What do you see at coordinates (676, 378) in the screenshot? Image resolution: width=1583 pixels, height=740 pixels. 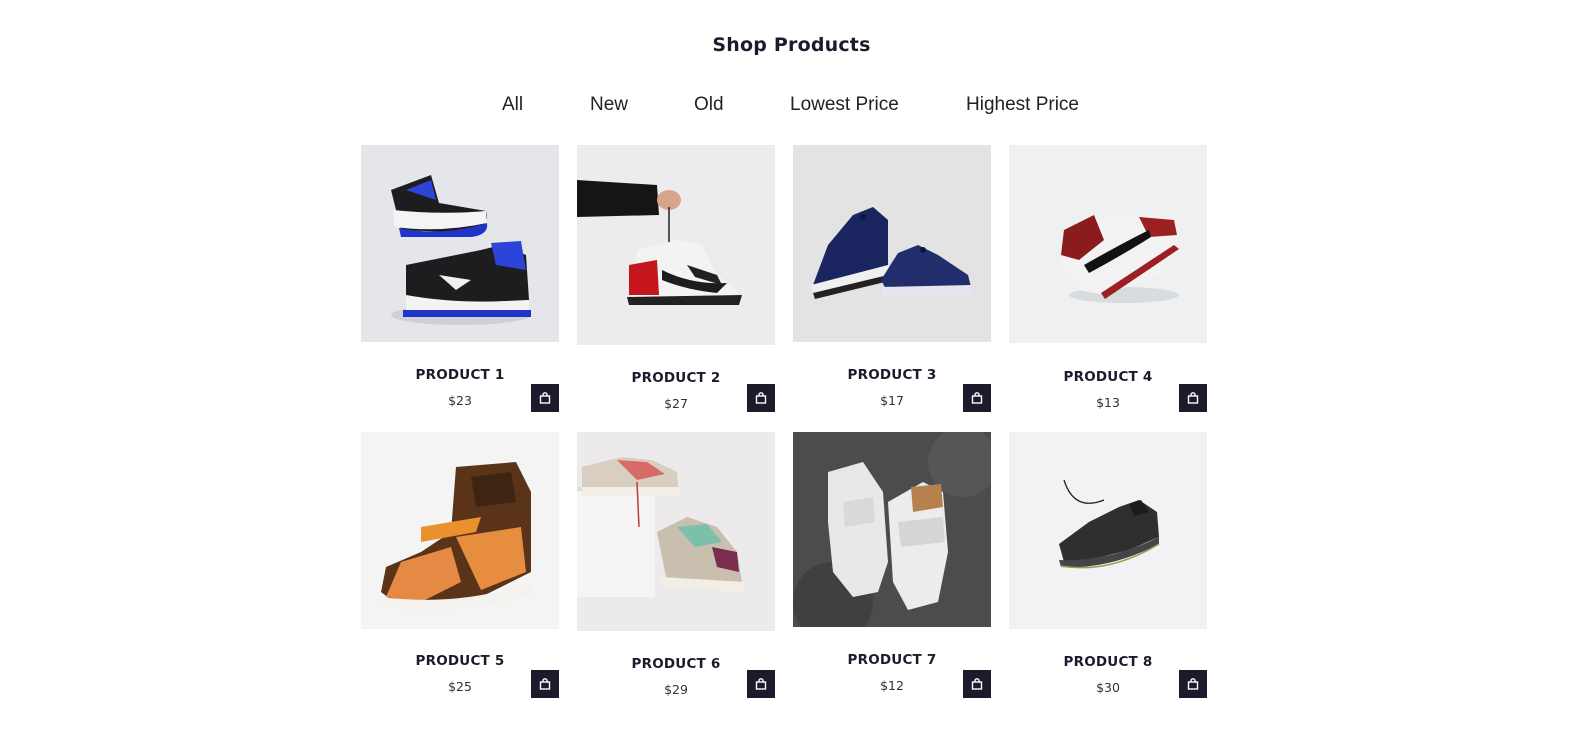 I see `product-name: PRODUCT 2` at bounding box center [676, 378].